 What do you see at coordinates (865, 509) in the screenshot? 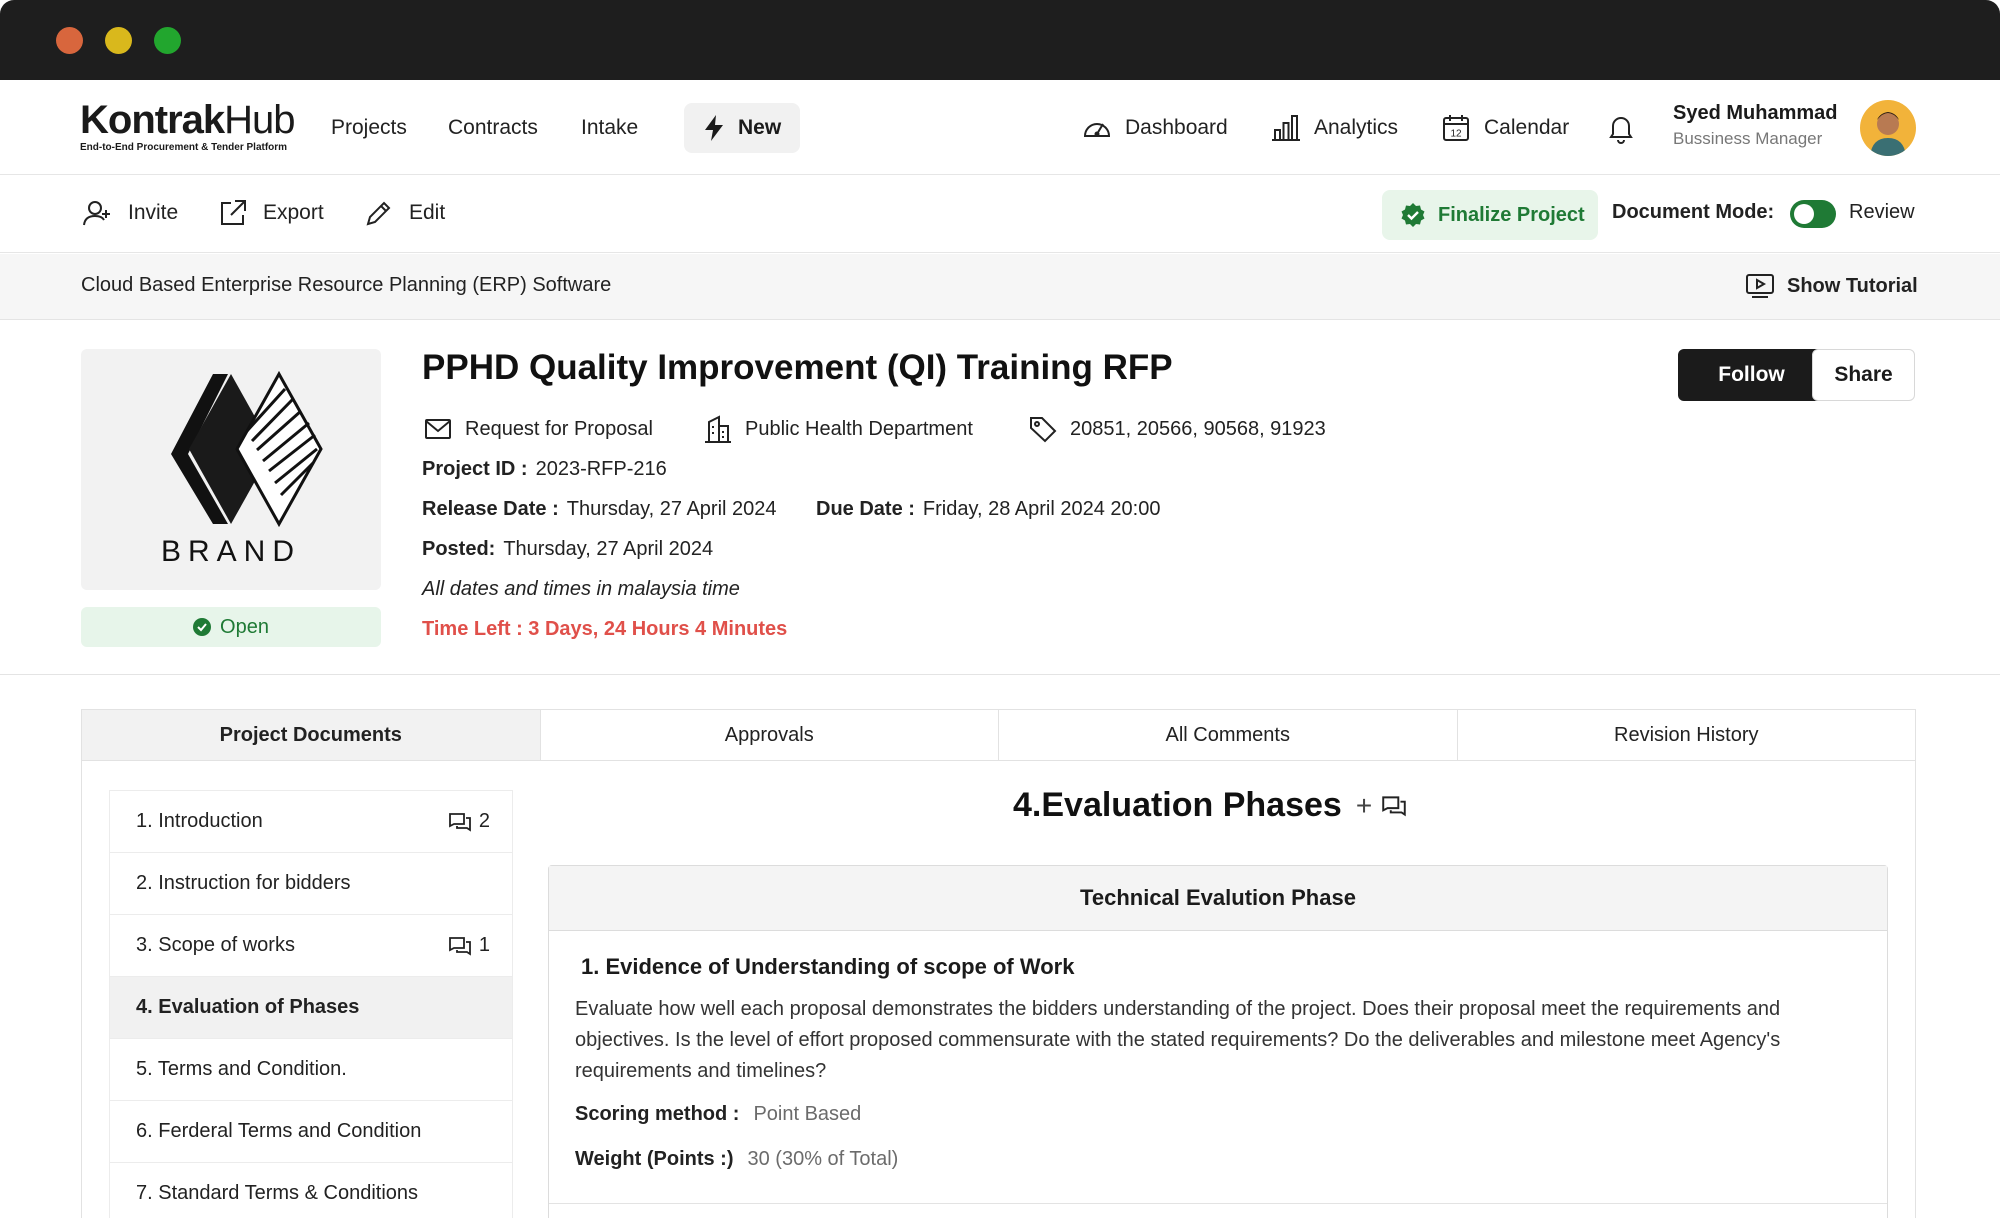
I see `due-date-label: Due Date :` at bounding box center [865, 509].